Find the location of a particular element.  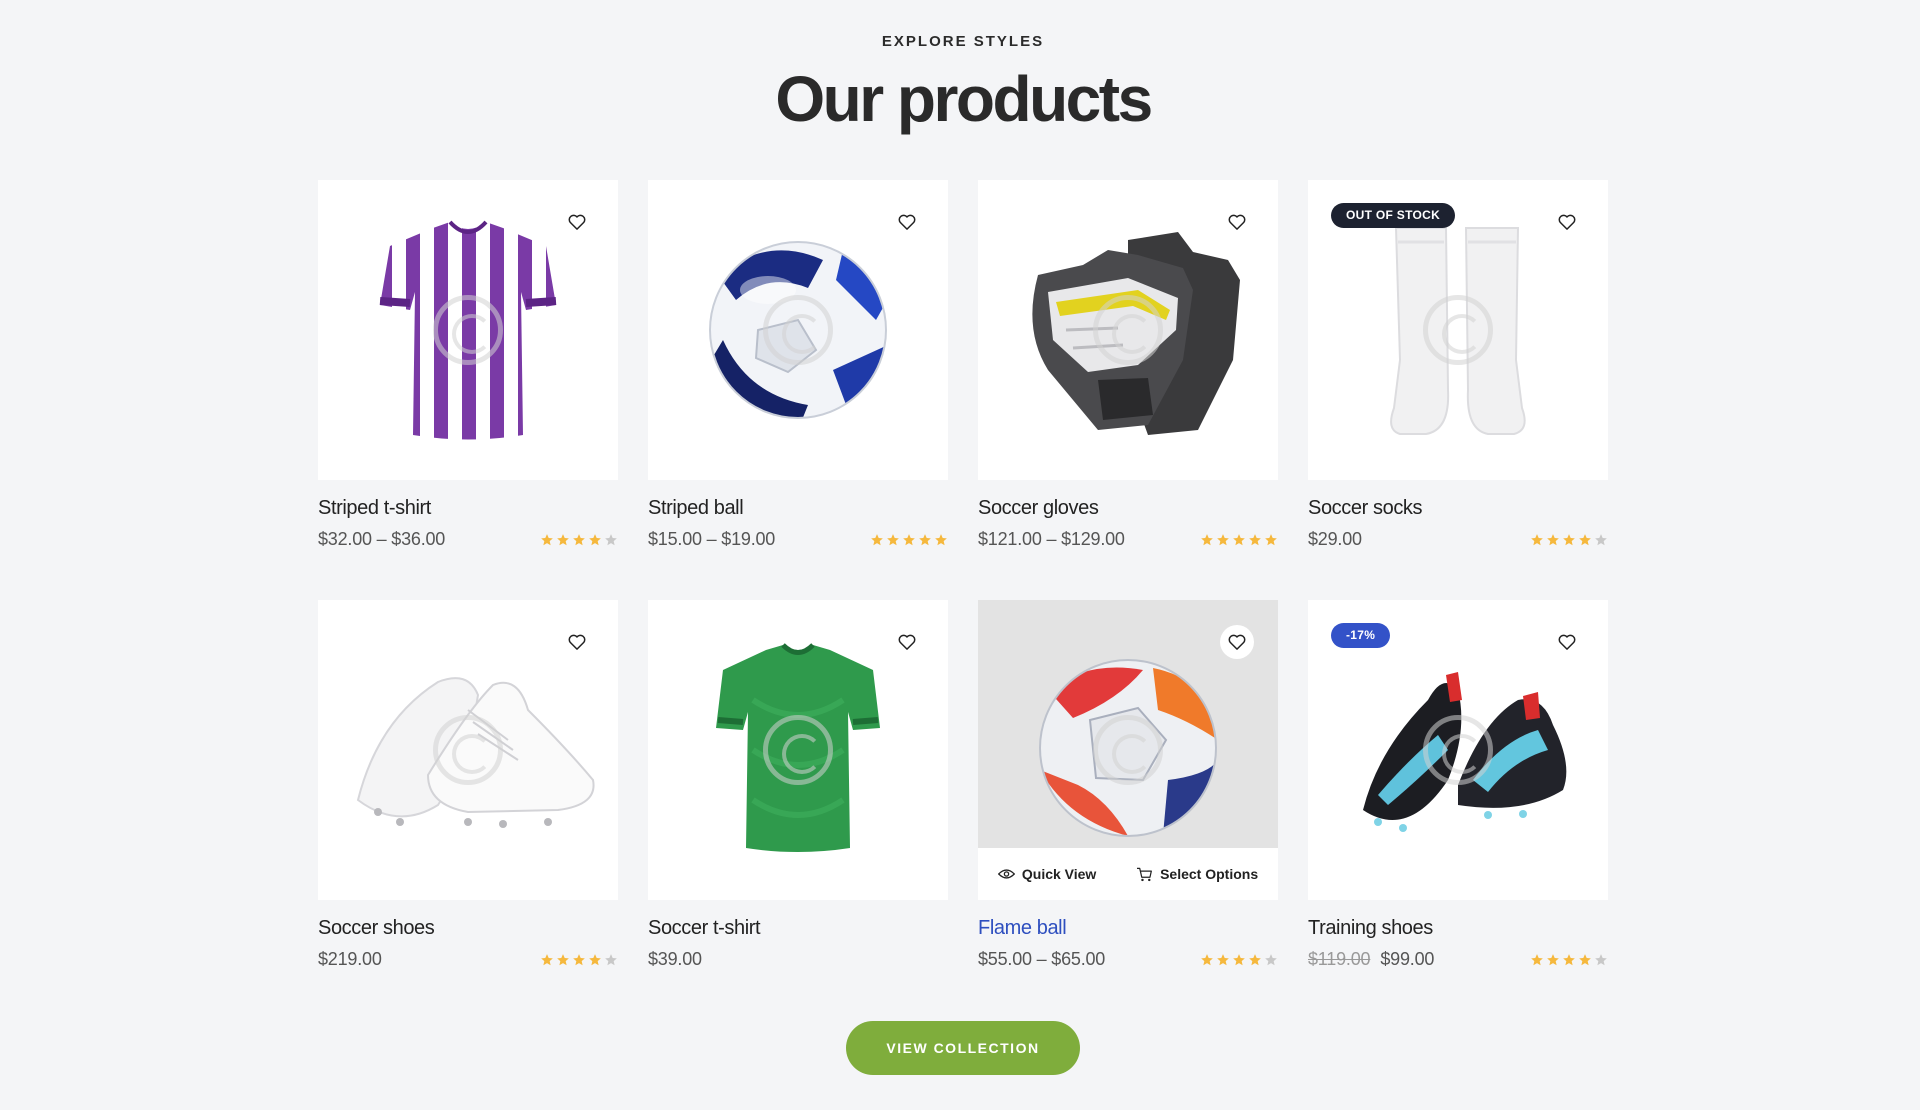

cart-icon is located at coordinates (1145, 874).